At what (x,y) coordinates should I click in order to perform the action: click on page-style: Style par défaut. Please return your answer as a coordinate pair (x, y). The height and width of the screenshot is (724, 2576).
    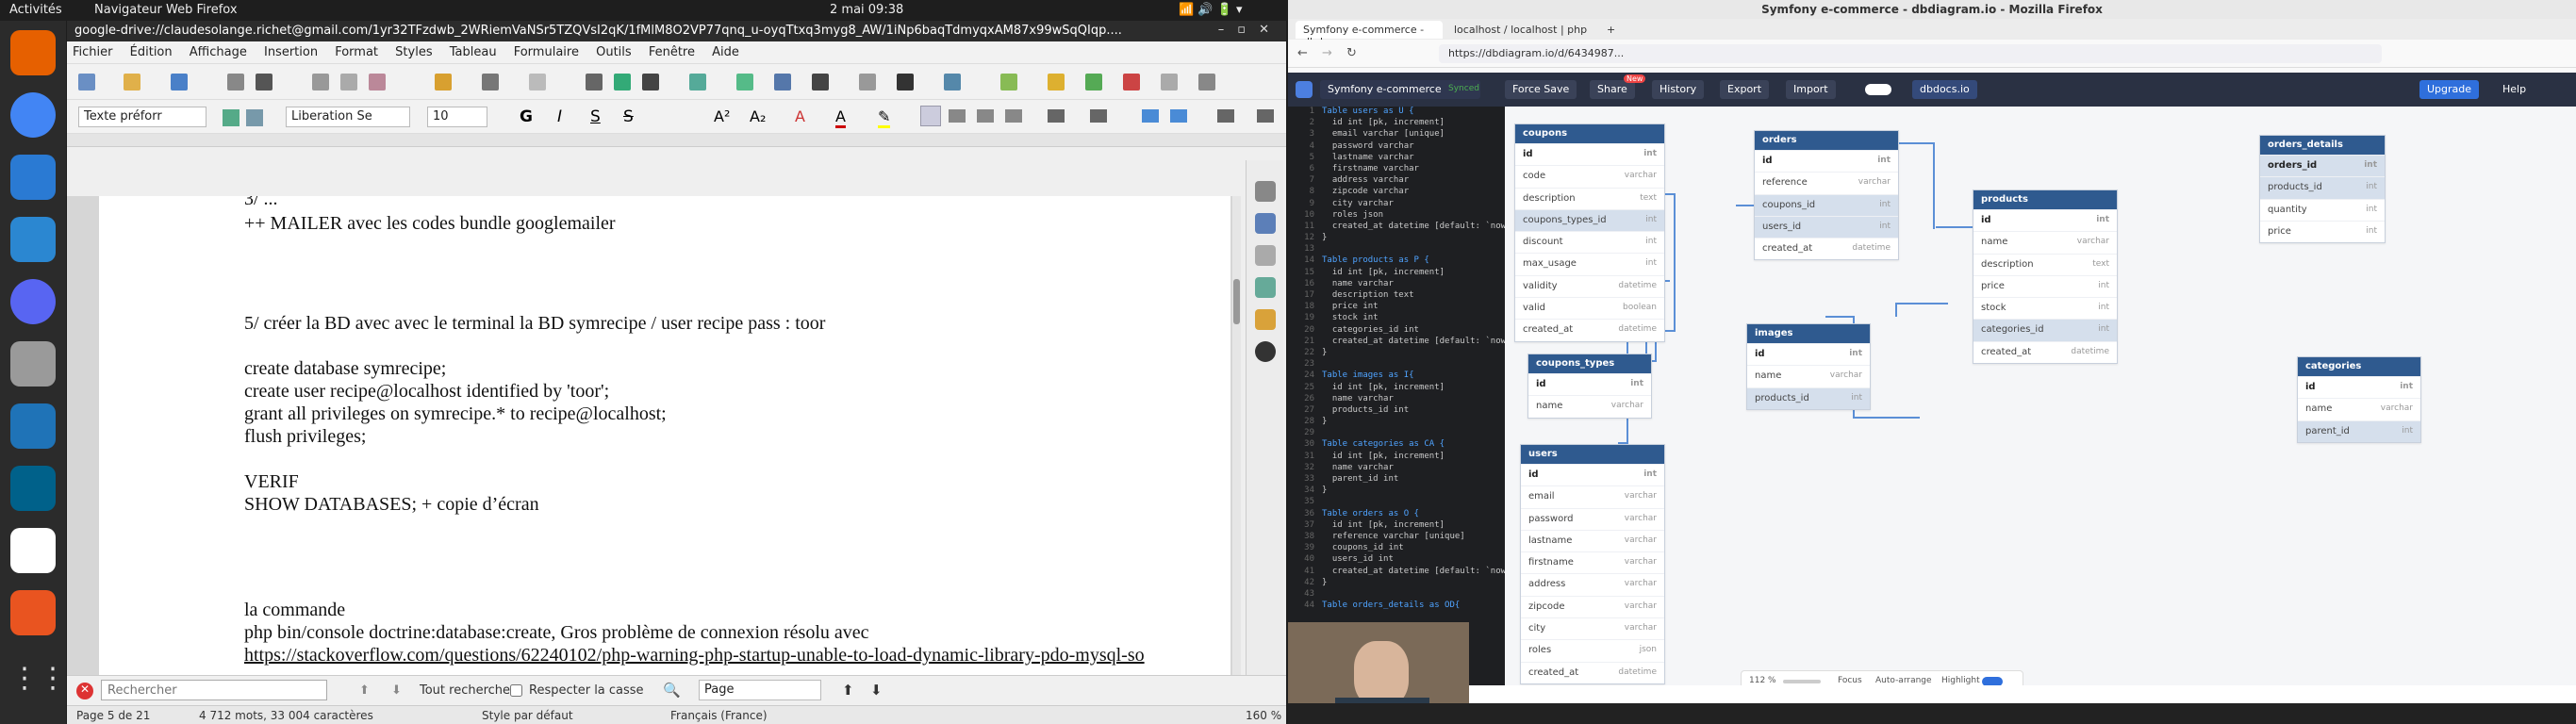
    Looking at the image, I should click on (527, 715).